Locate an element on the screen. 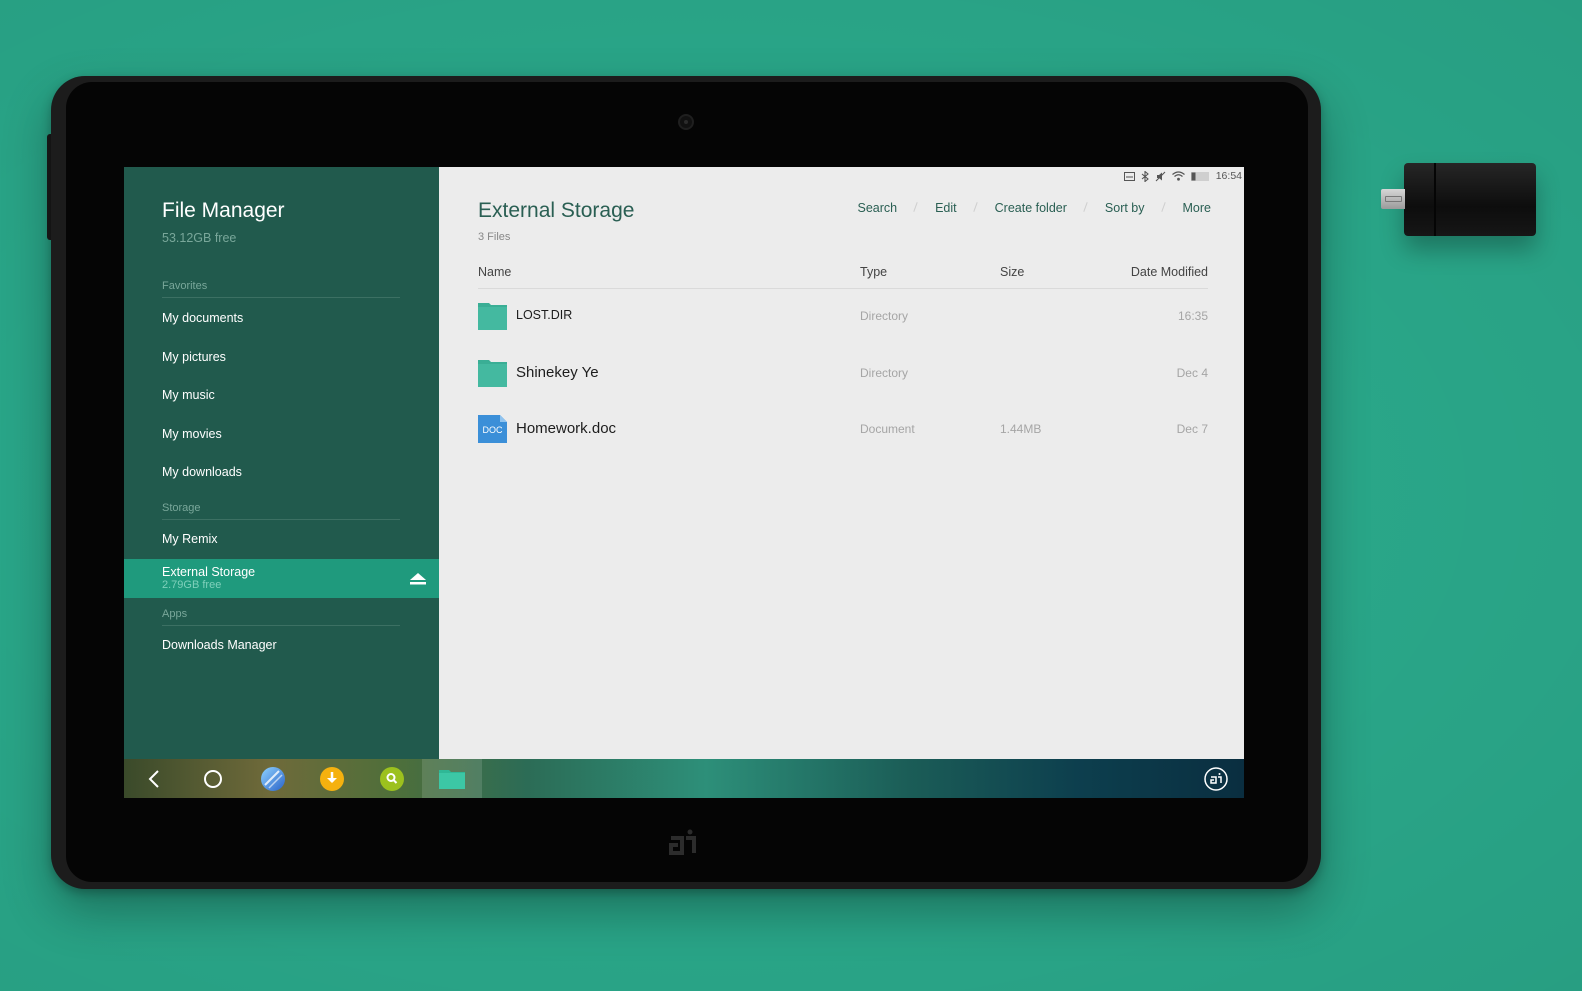  file-date: 16:35 is located at coordinates (1192, 316).